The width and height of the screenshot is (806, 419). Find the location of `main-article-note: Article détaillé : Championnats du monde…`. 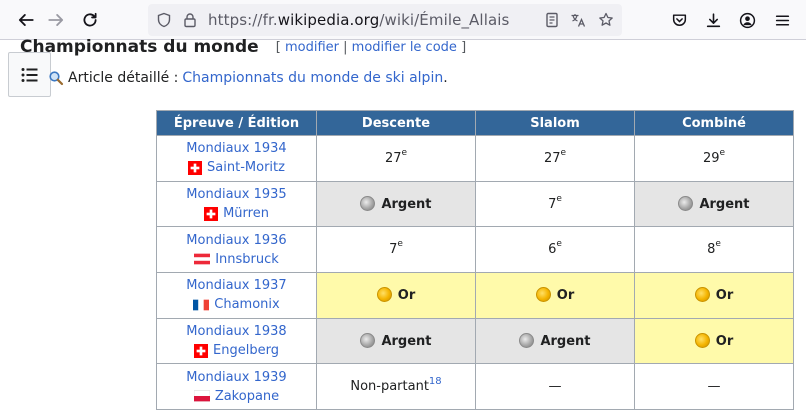

main-article-note: Article détaillé : Championnats du monde… is located at coordinates (248, 78).